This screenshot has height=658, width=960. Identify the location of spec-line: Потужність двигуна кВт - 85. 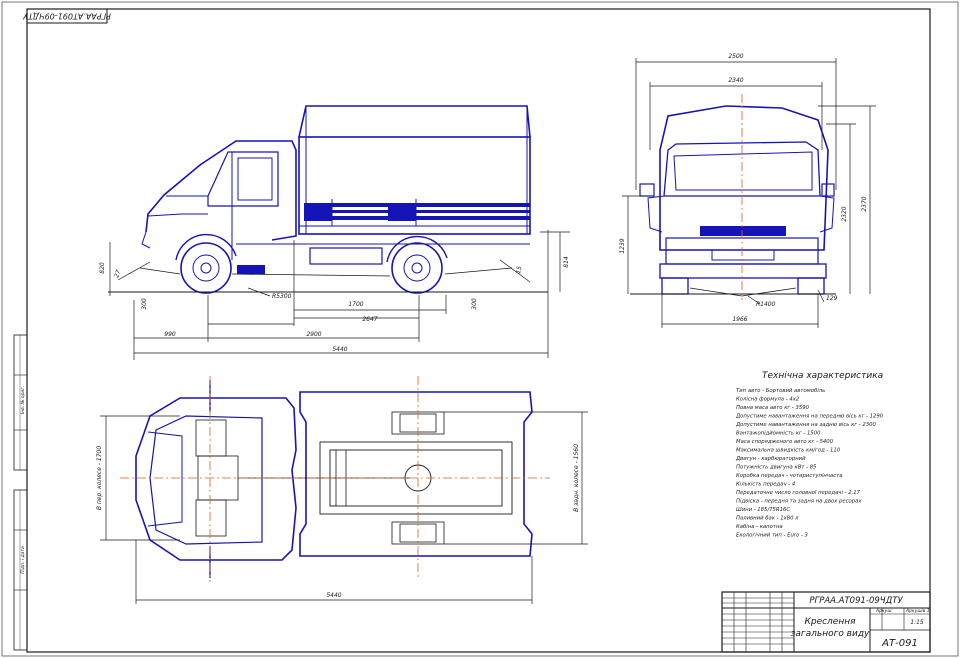
(776, 468).